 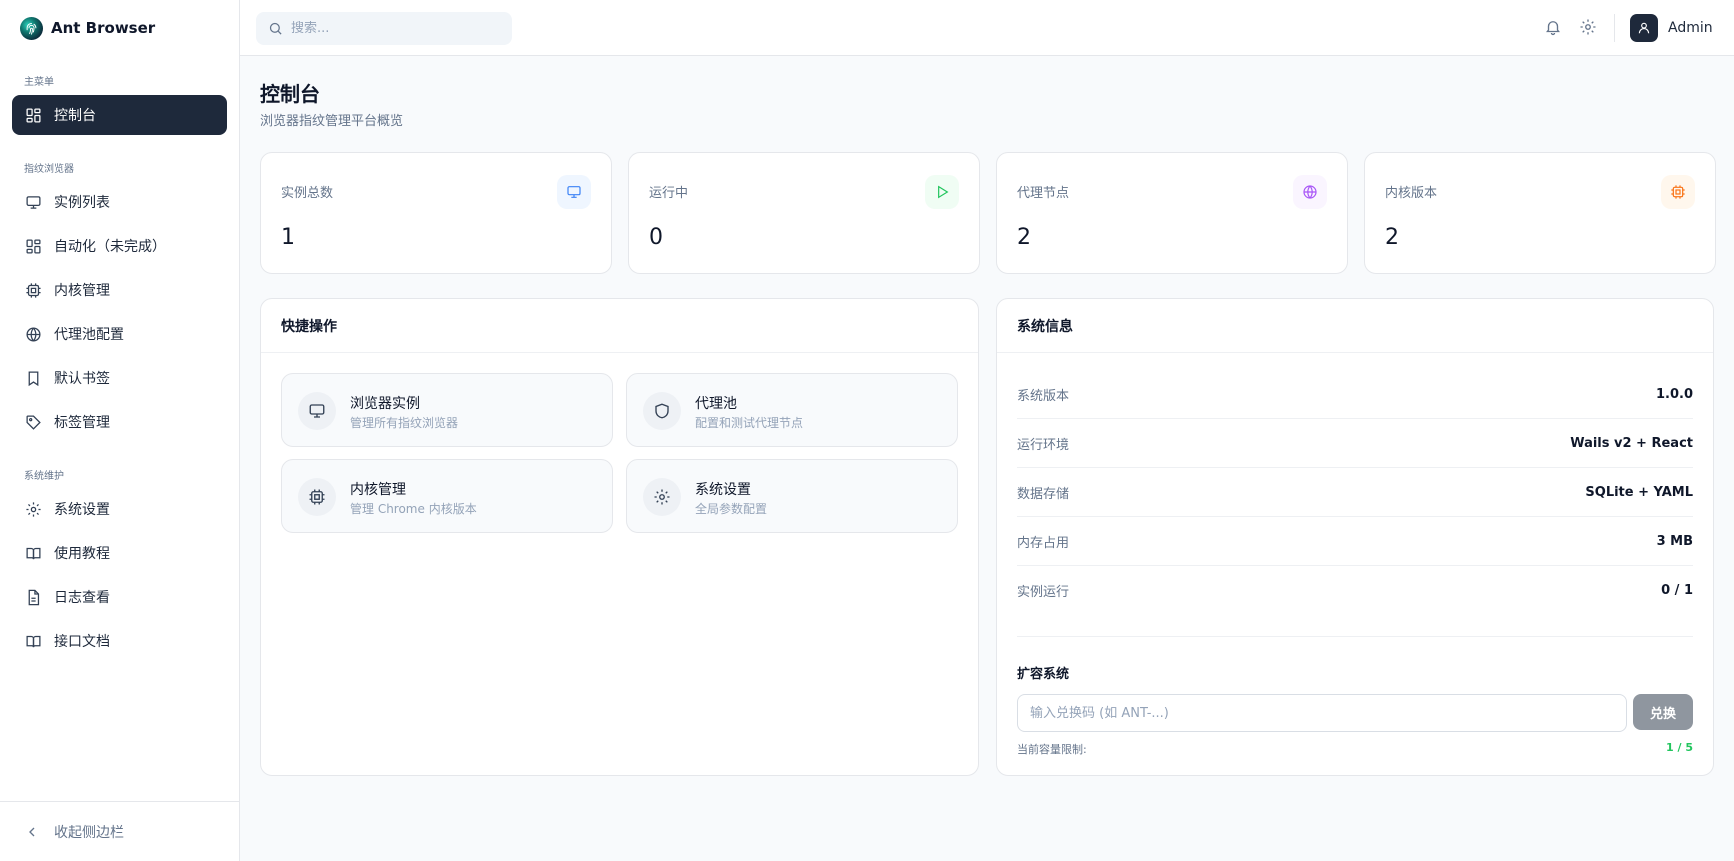 I want to click on info-label: 运行环境, so click(x=1043, y=445).